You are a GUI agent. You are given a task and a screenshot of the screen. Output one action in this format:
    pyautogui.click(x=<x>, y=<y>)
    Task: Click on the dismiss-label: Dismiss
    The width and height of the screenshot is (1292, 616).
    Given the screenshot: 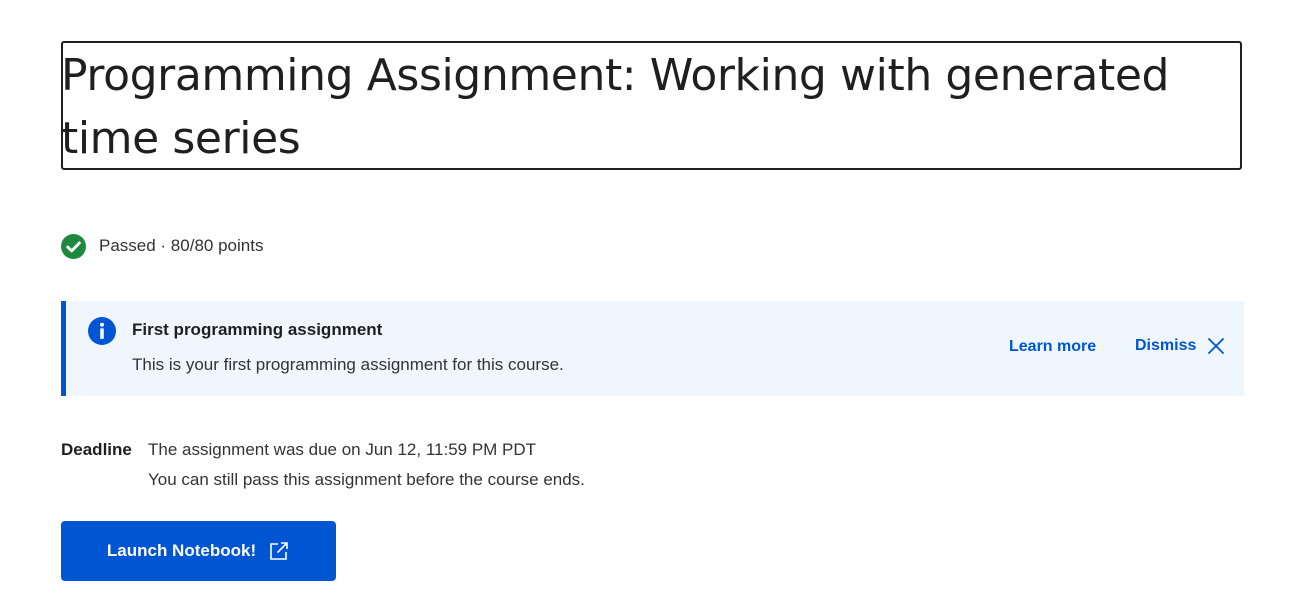 What is the action you would take?
    pyautogui.click(x=1166, y=345)
    